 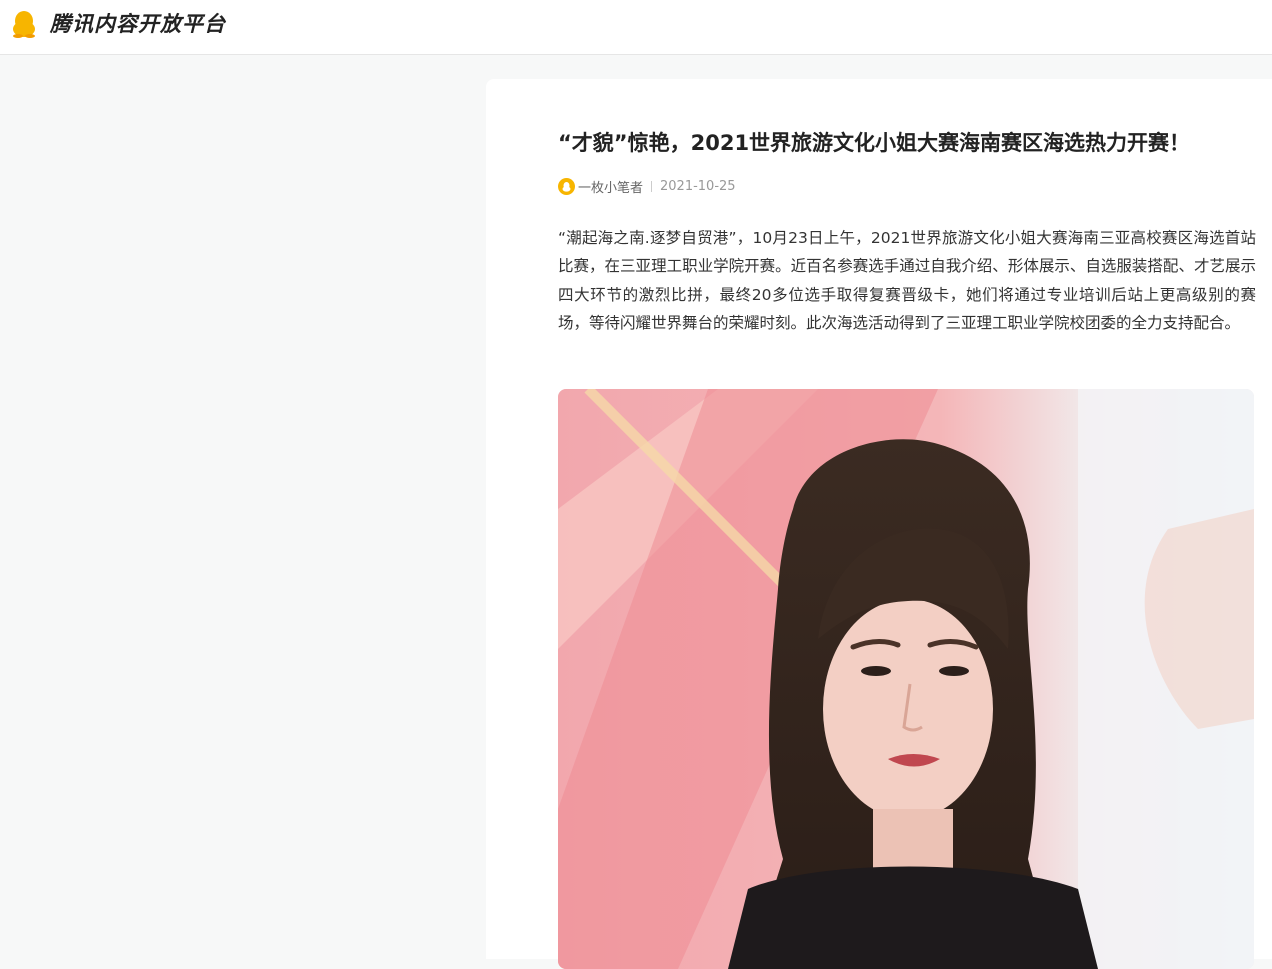 I want to click on author-name: 一枚小笔者, so click(x=610, y=186).